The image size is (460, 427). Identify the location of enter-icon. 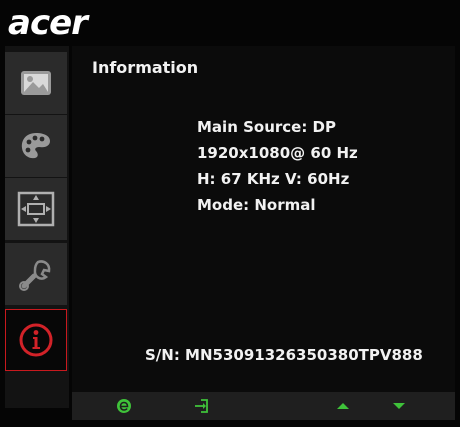
(201, 406).